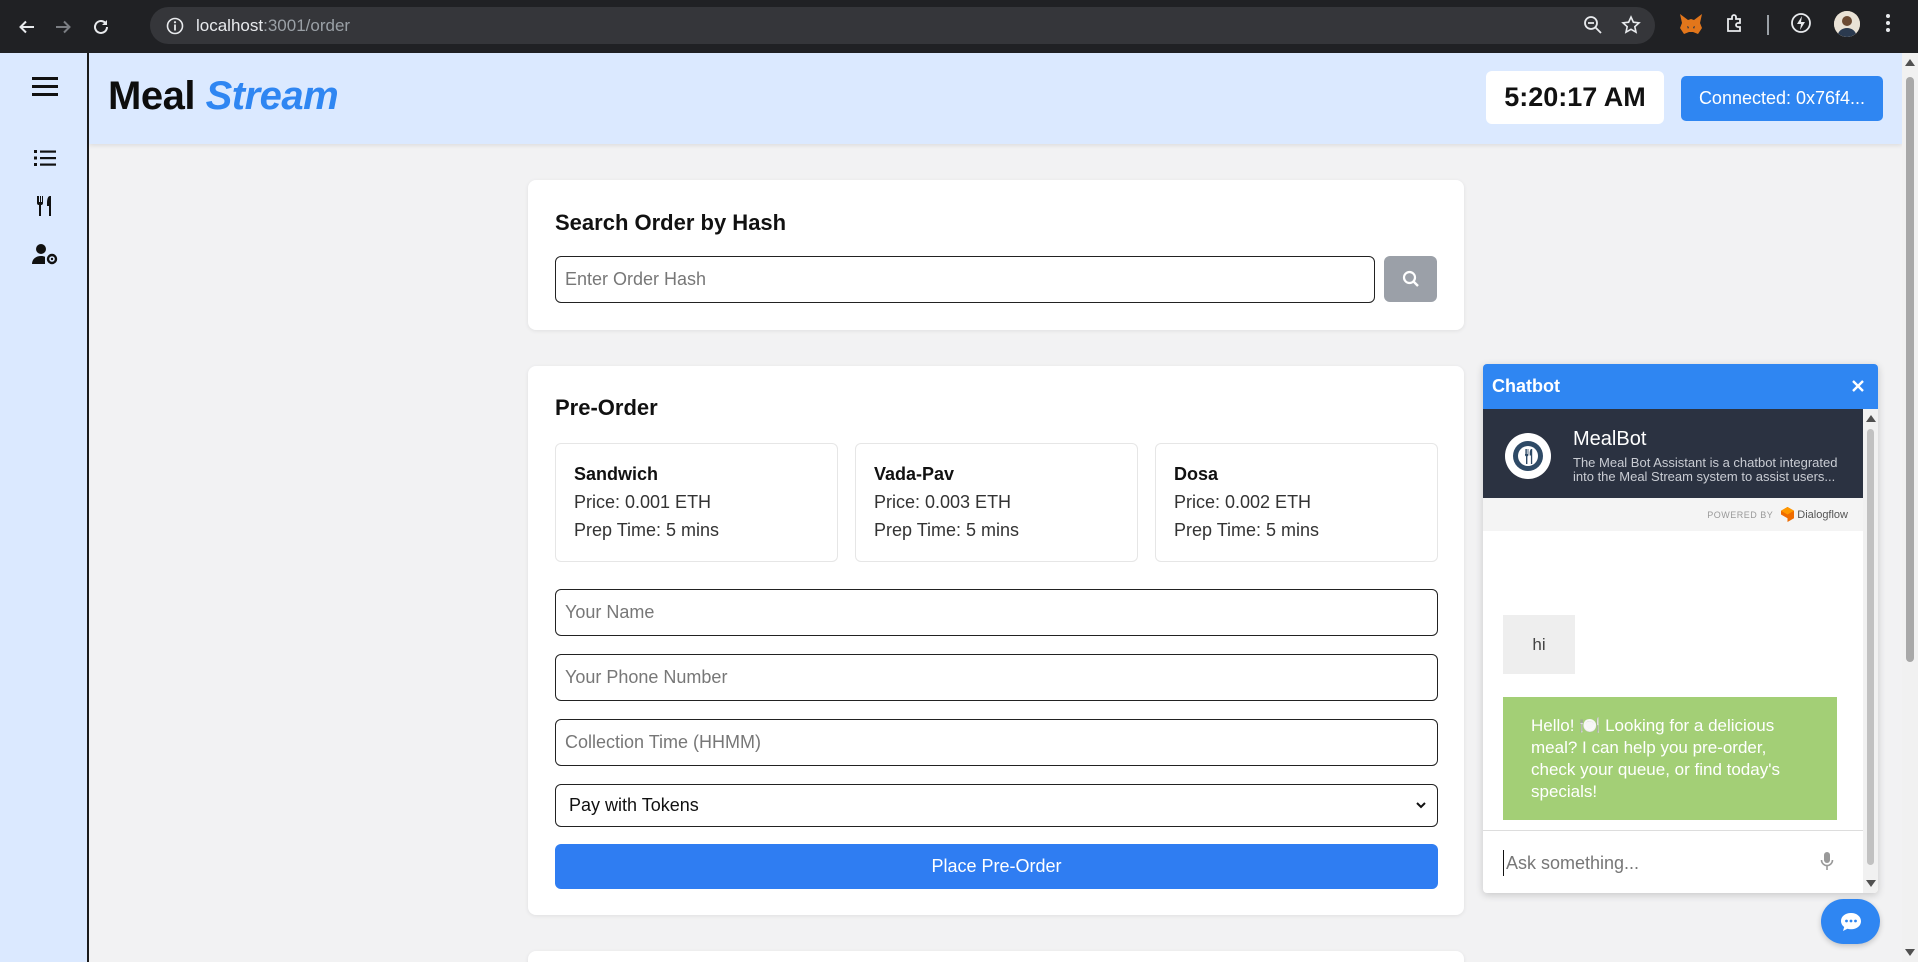 The width and height of the screenshot is (1918, 962). What do you see at coordinates (27, 27) in the screenshot?
I see `back-icon` at bounding box center [27, 27].